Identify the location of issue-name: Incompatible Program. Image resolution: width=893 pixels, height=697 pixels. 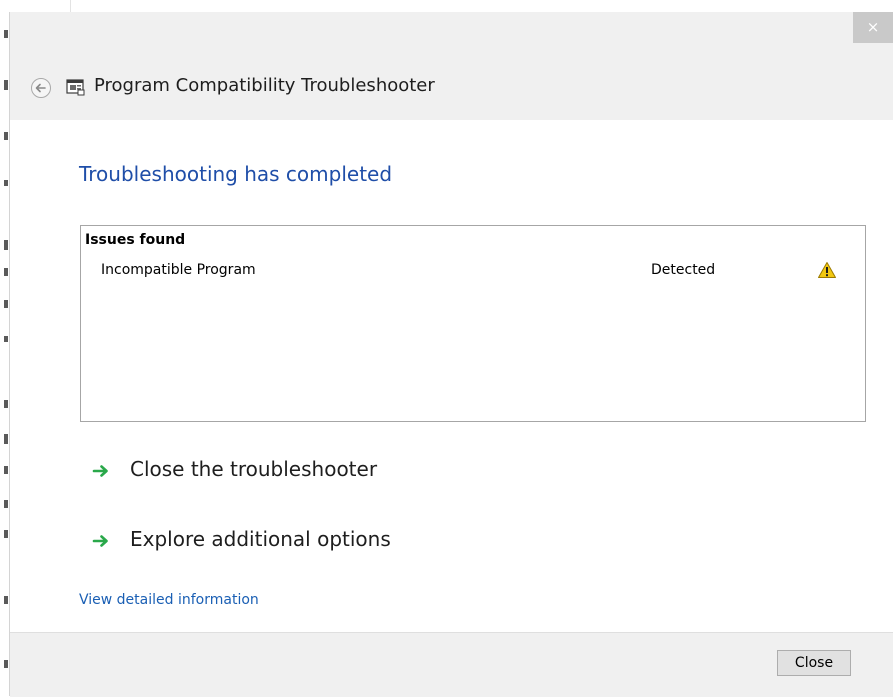
(178, 270).